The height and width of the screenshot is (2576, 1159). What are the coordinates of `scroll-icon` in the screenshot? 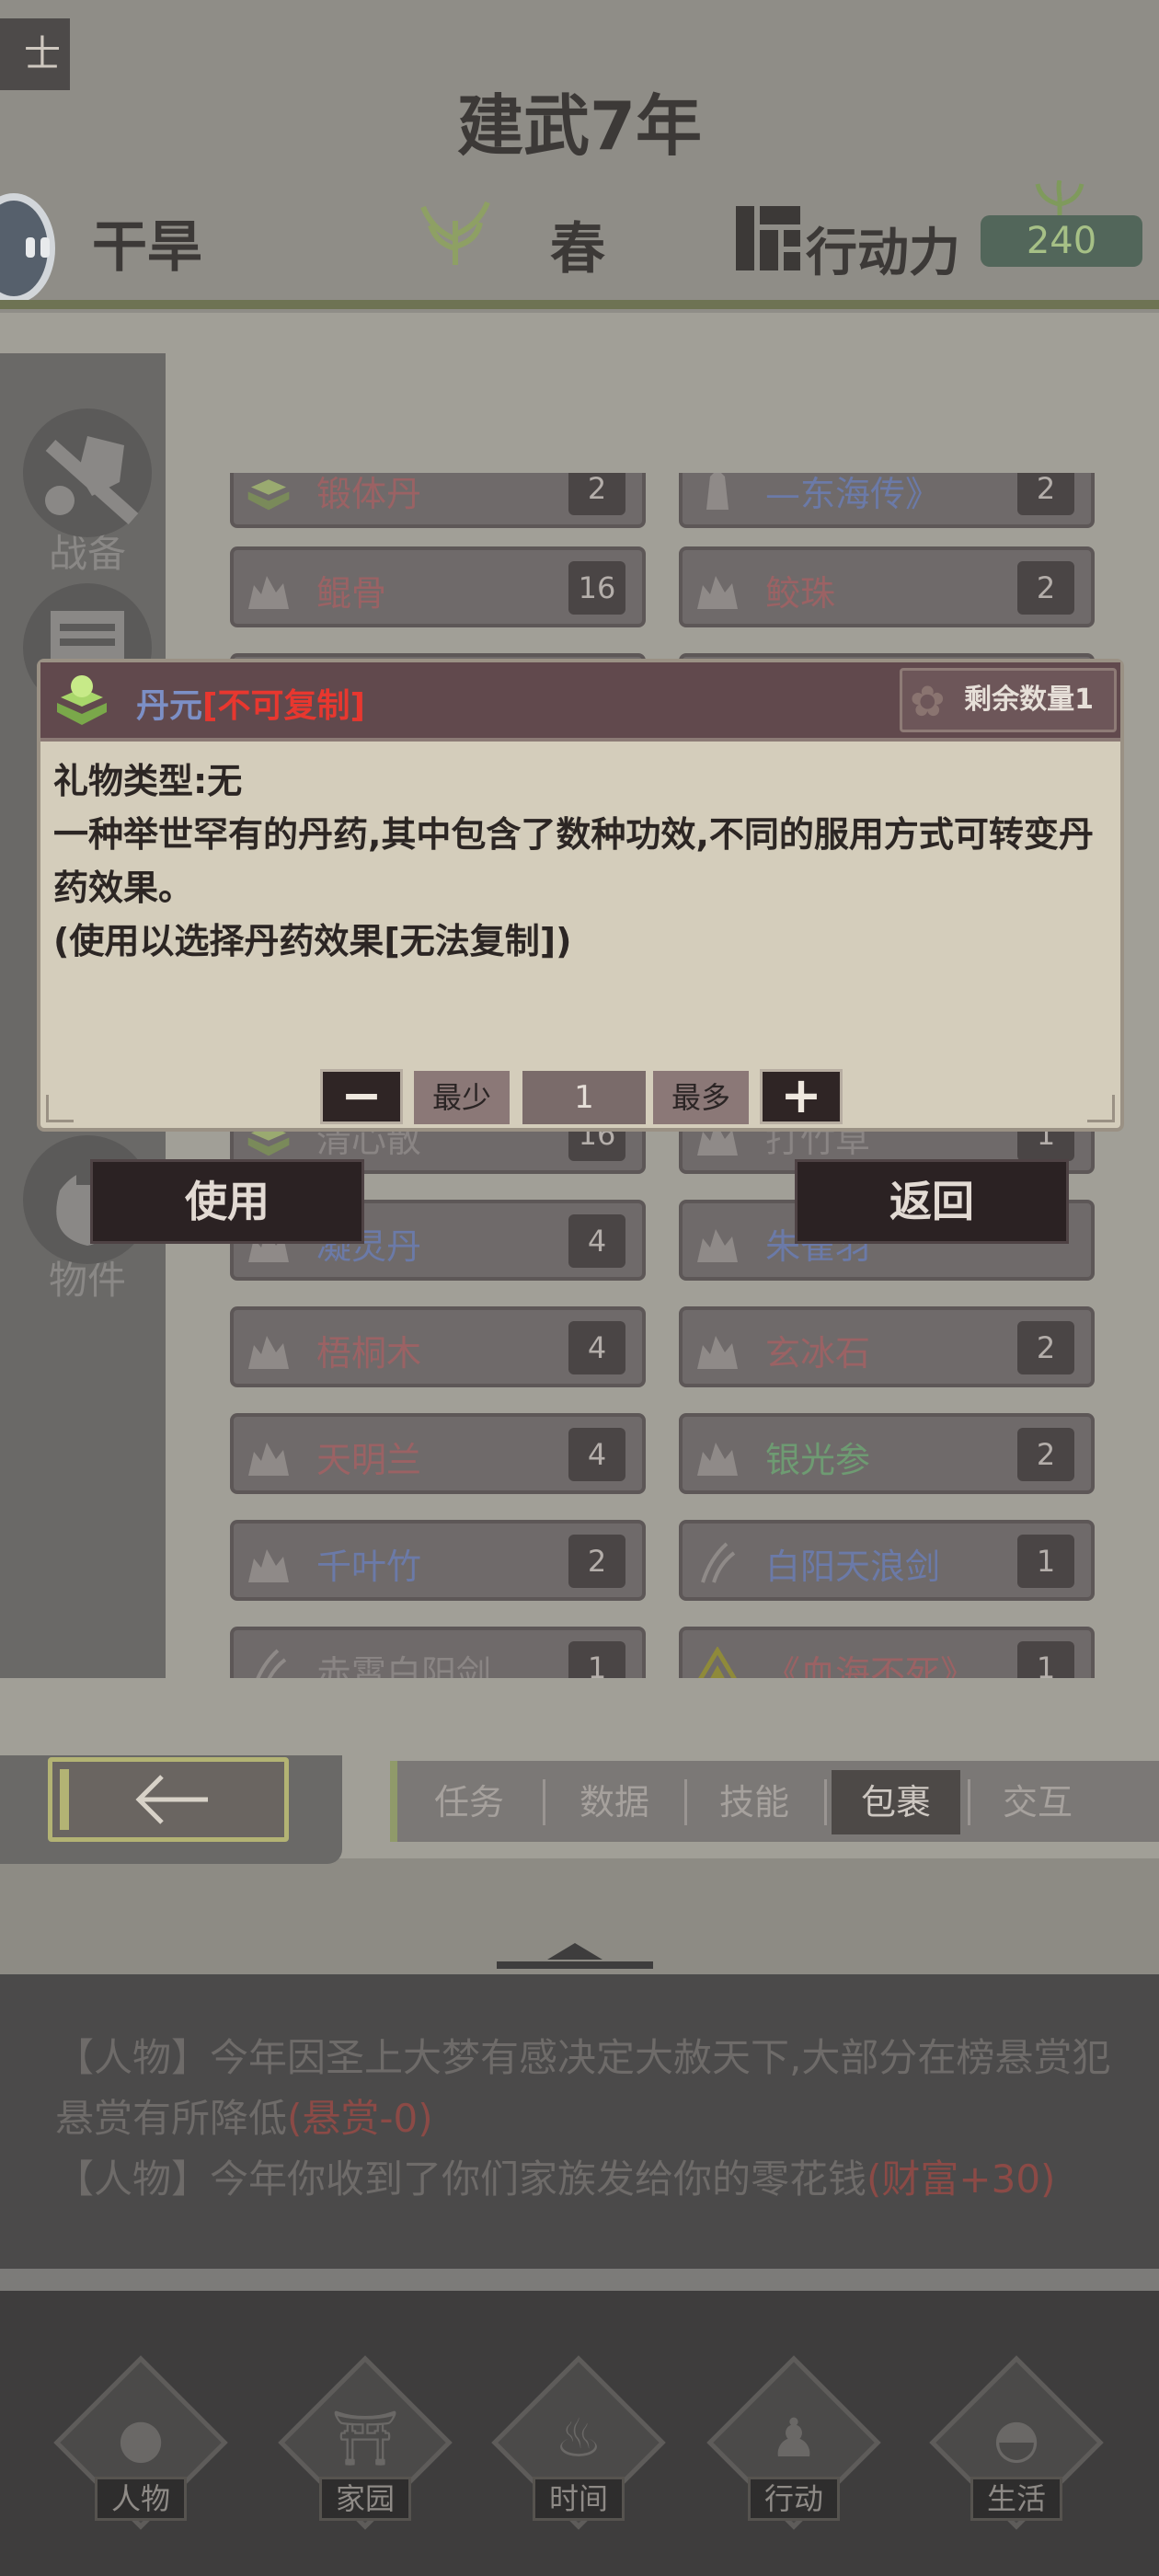 It's located at (717, 493).